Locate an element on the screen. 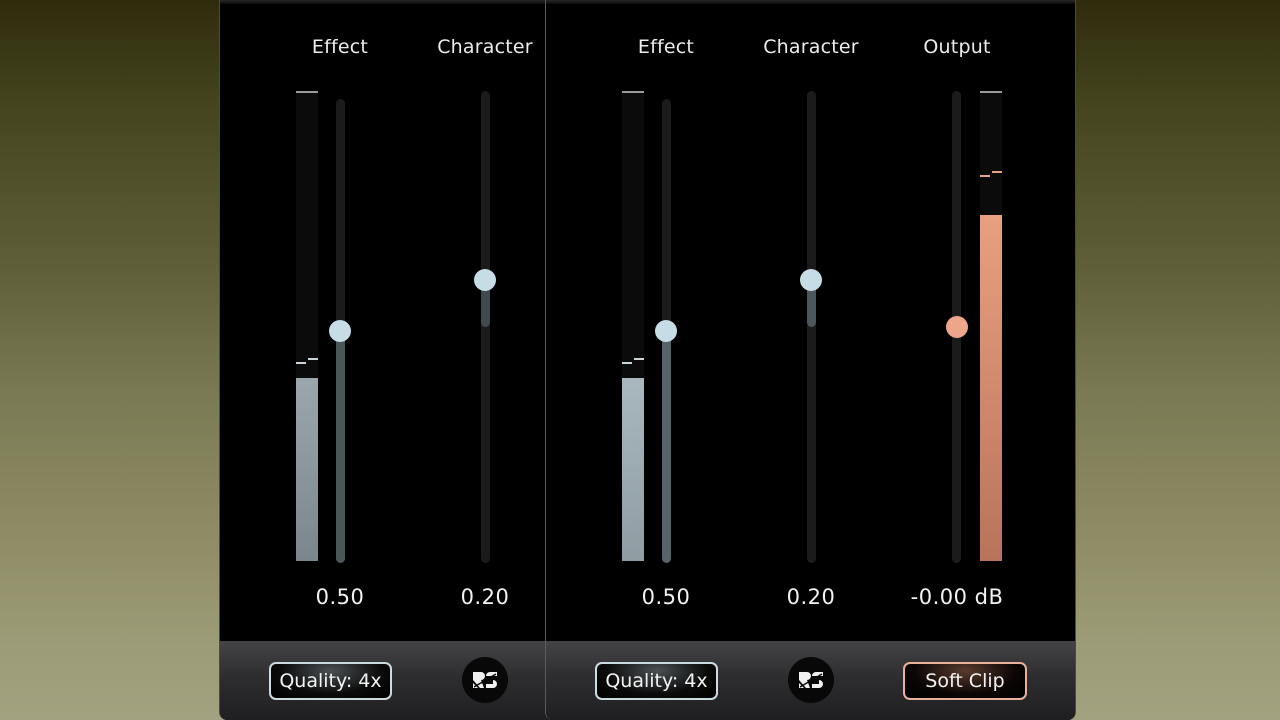 Image resolution: width=1280 pixels, height=720 pixels. output-meter-max-line is located at coordinates (991, 92).